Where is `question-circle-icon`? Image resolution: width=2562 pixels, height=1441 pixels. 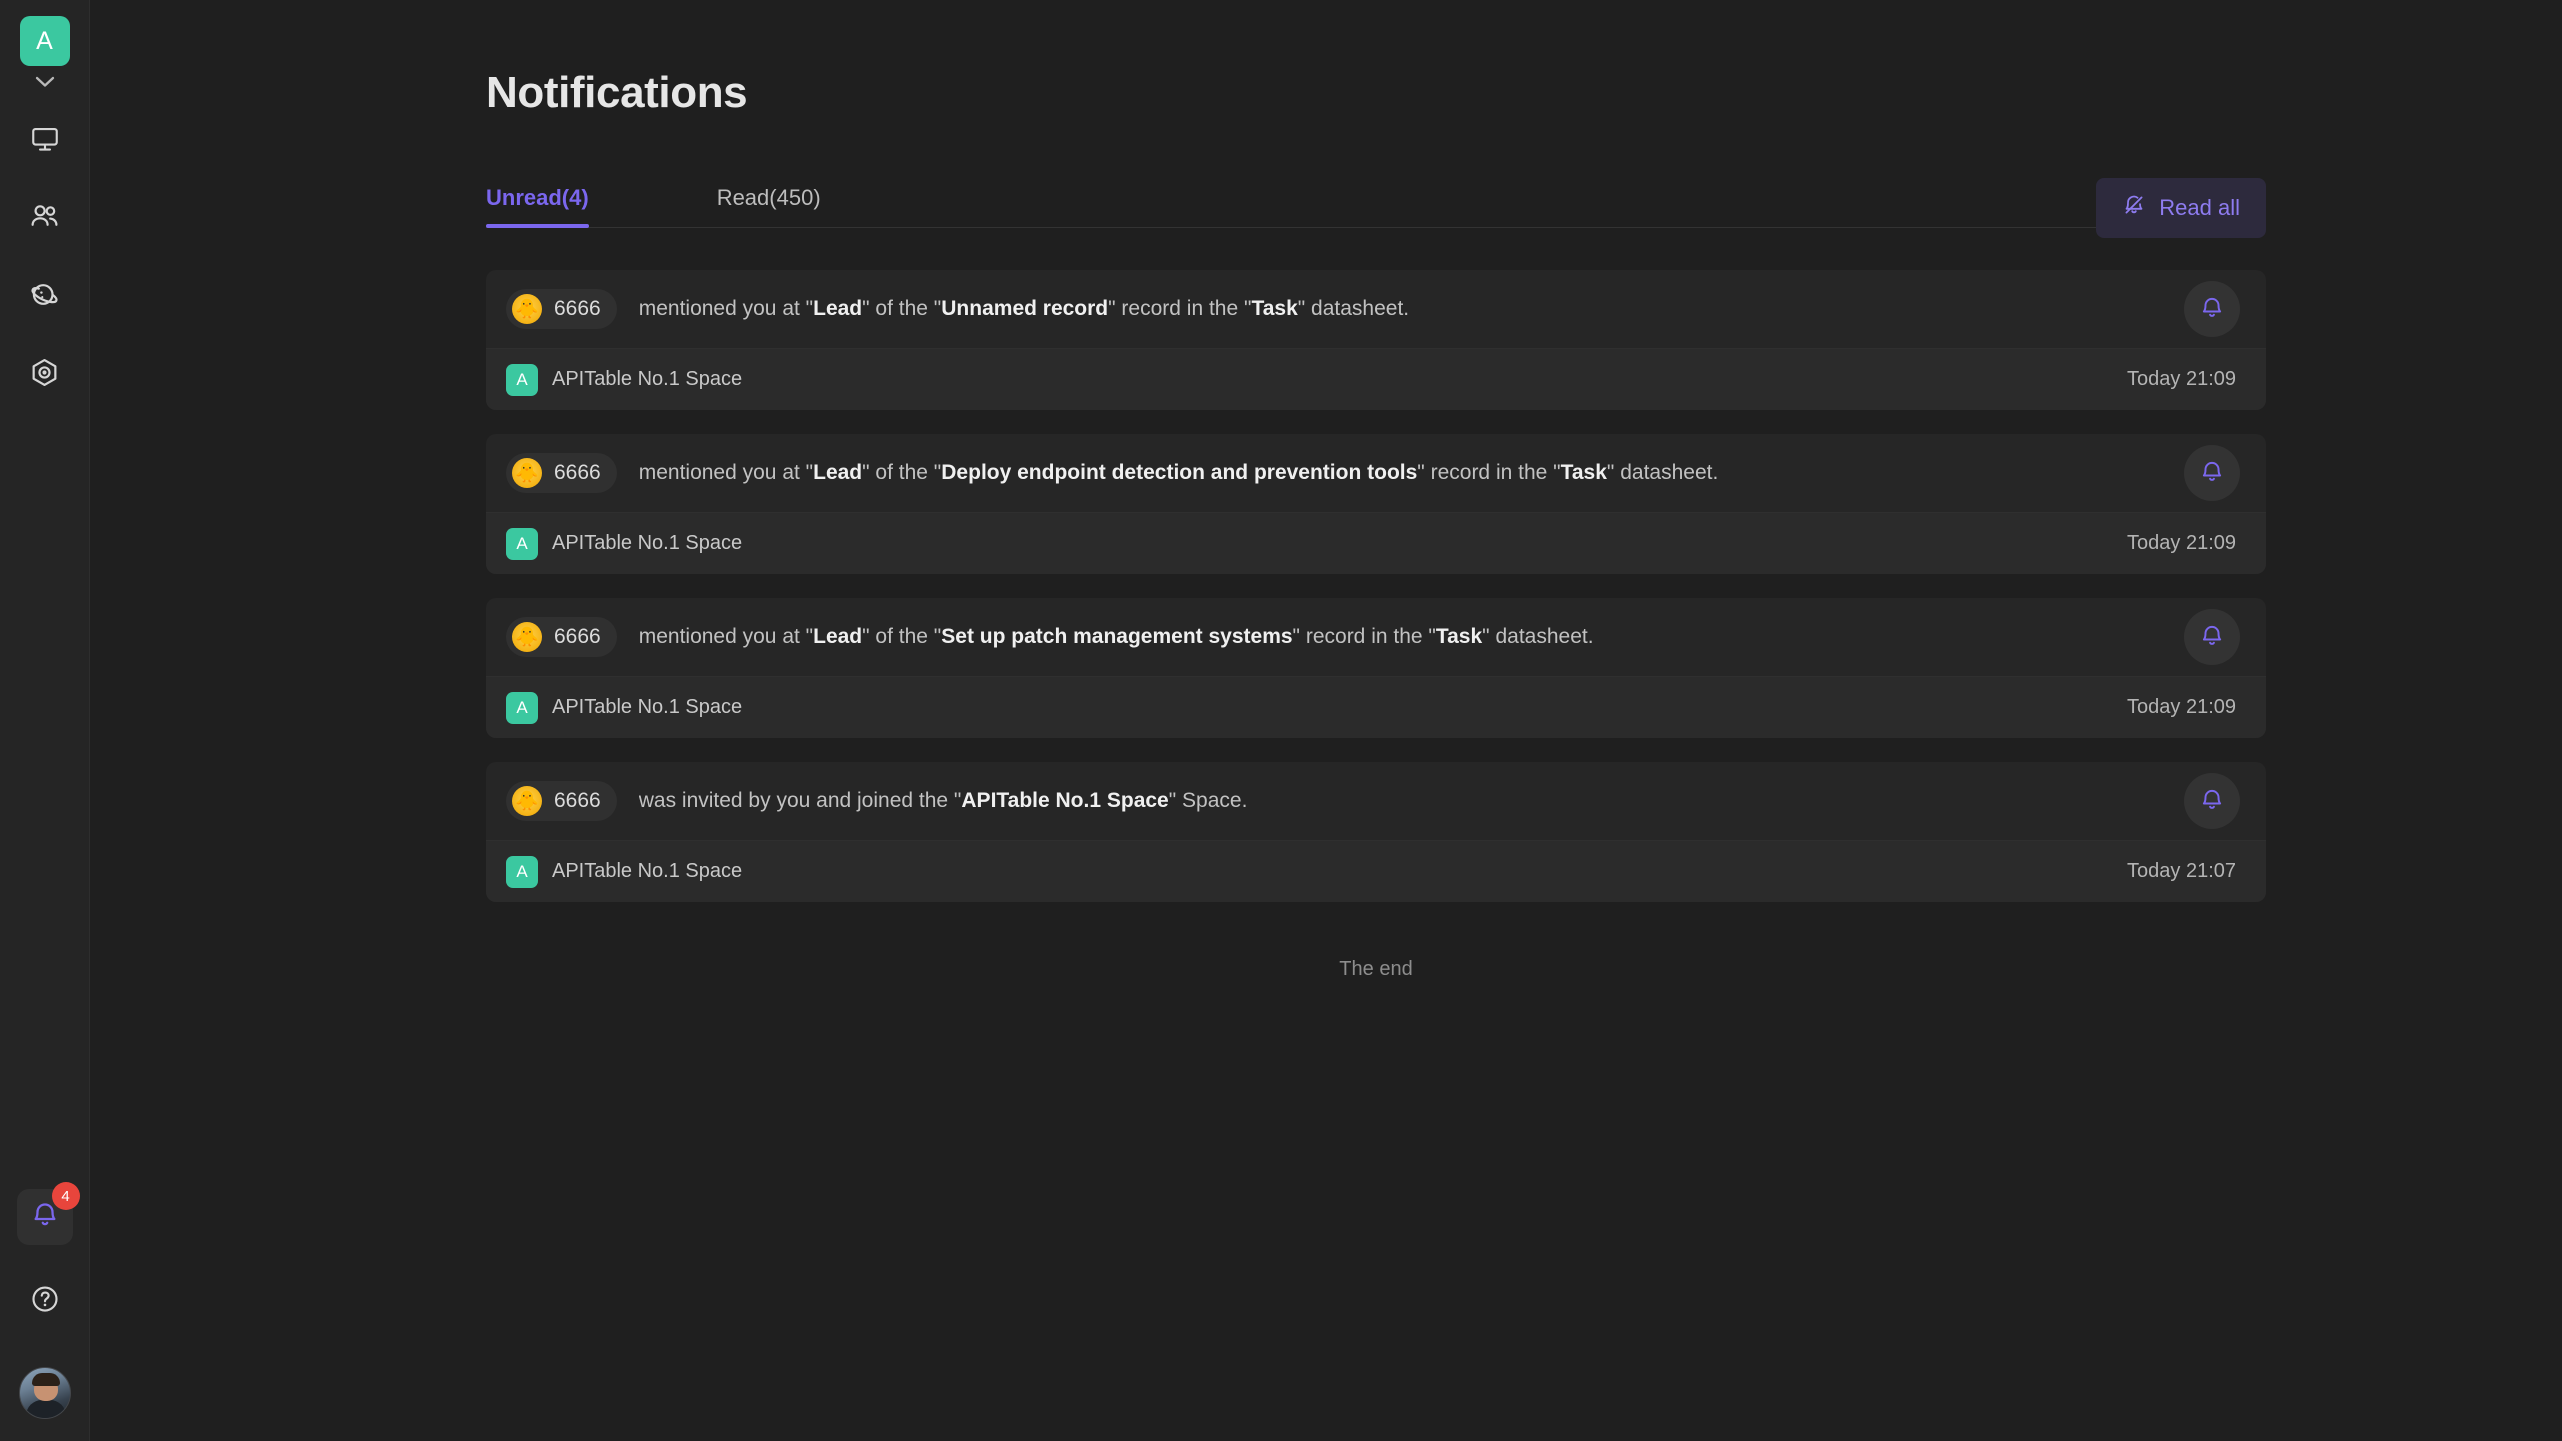
question-circle-icon is located at coordinates (45, 1301).